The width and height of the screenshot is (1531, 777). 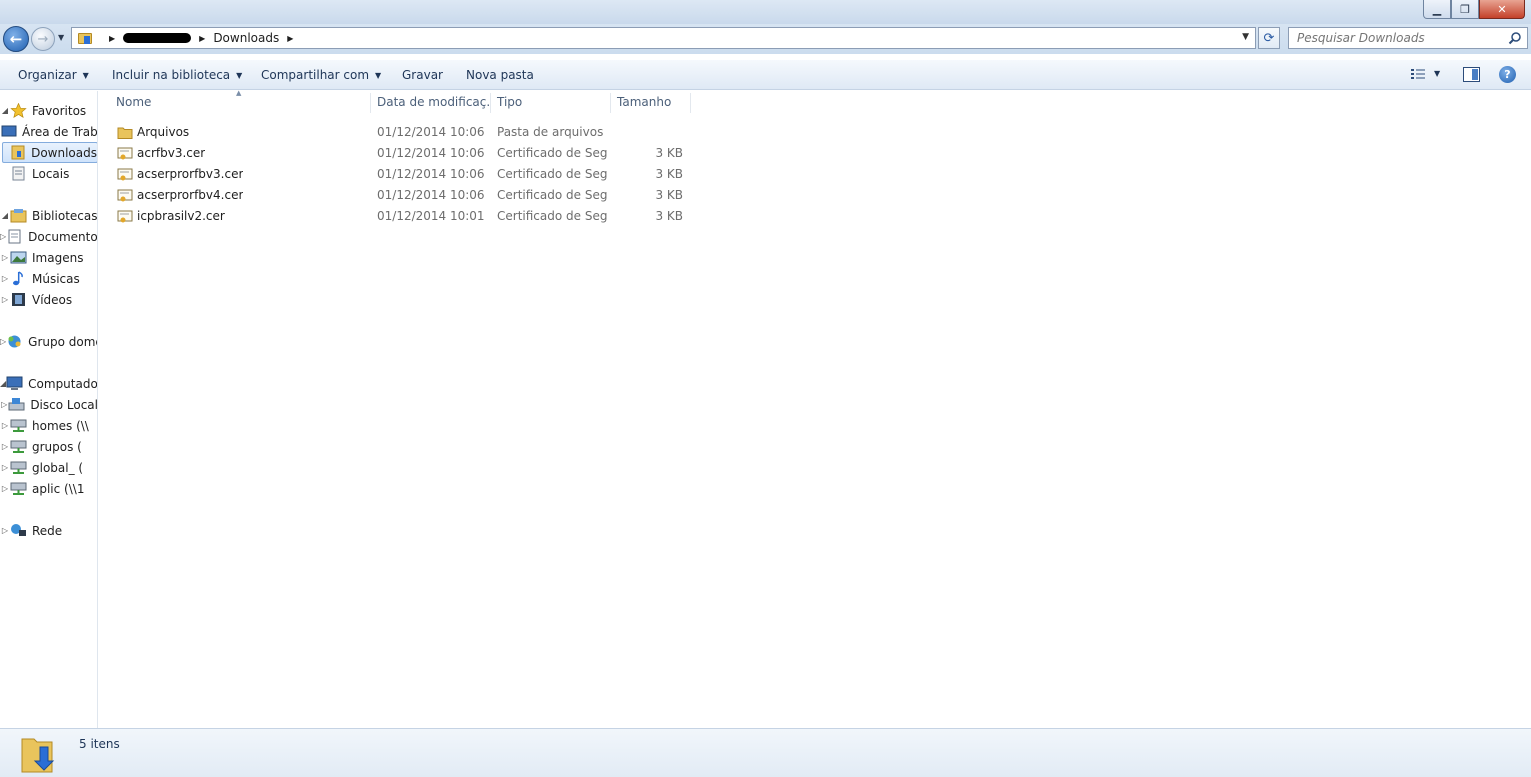 I want to click on burn-button: Gravar, so click(x=422, y=75).